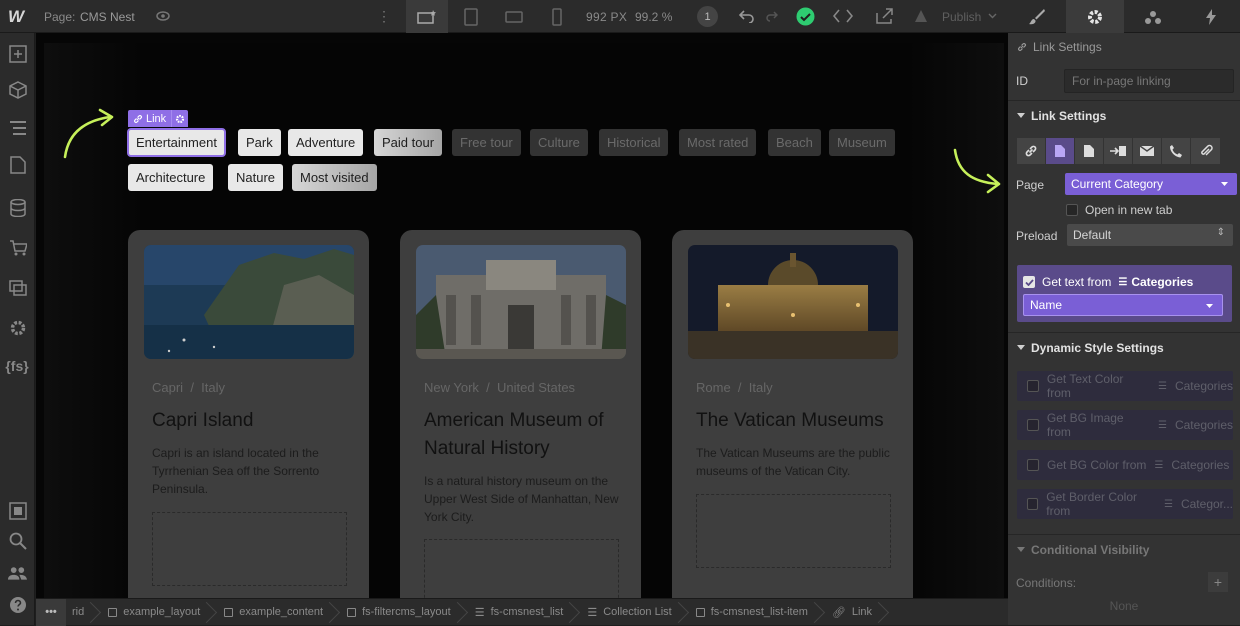  Describe the element at coordinates (163, 16) in the screenshot. I see `eye-icon` at that location.